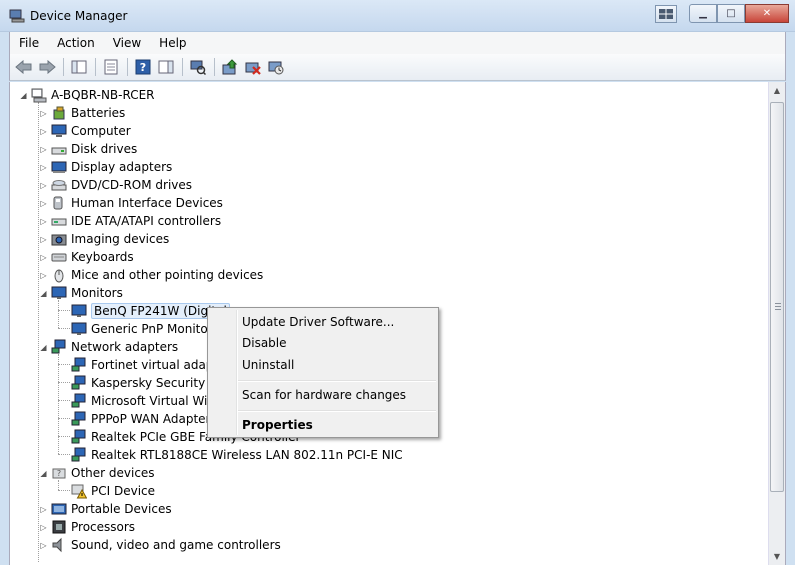 The width and height of the screenshot is (795, 565). Describe the element at coordinates (176, 545) in the screenshot. I see `category-label: Sound, video and game controllers` at that location.